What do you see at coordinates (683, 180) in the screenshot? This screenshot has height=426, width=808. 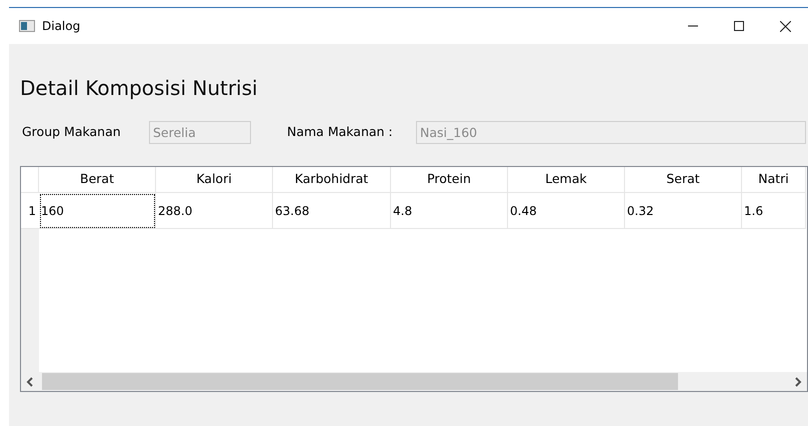 I see `column-header: Serat` at bounding box center [683, 180].